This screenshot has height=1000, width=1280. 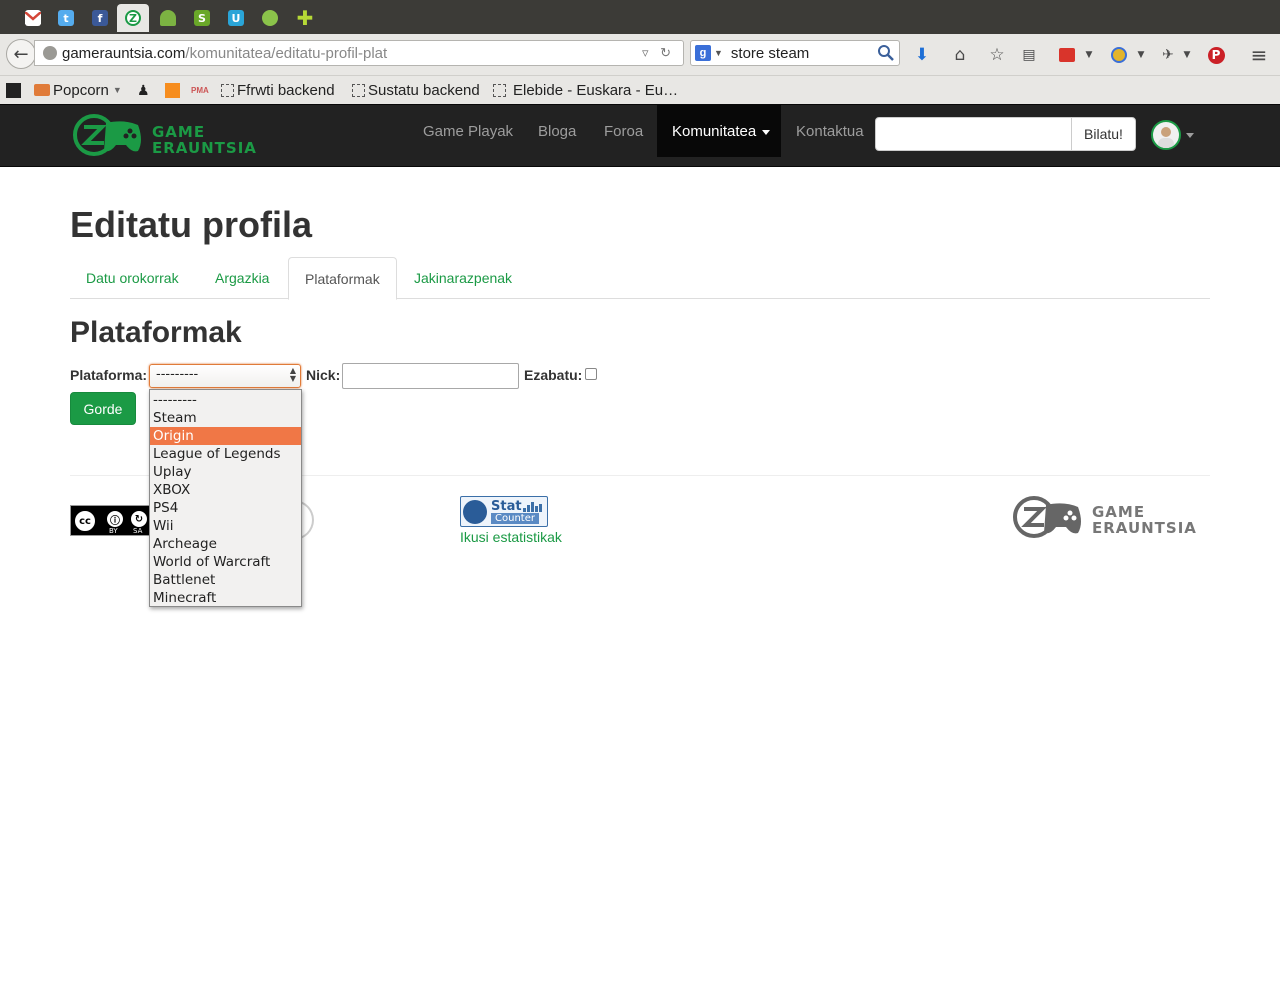 What do you see at coordinates (114, 520) in the screenshot?
I see `creative-commons-badge: cc ⓘ ↻ BY SA` at bounding box center [114, 520].